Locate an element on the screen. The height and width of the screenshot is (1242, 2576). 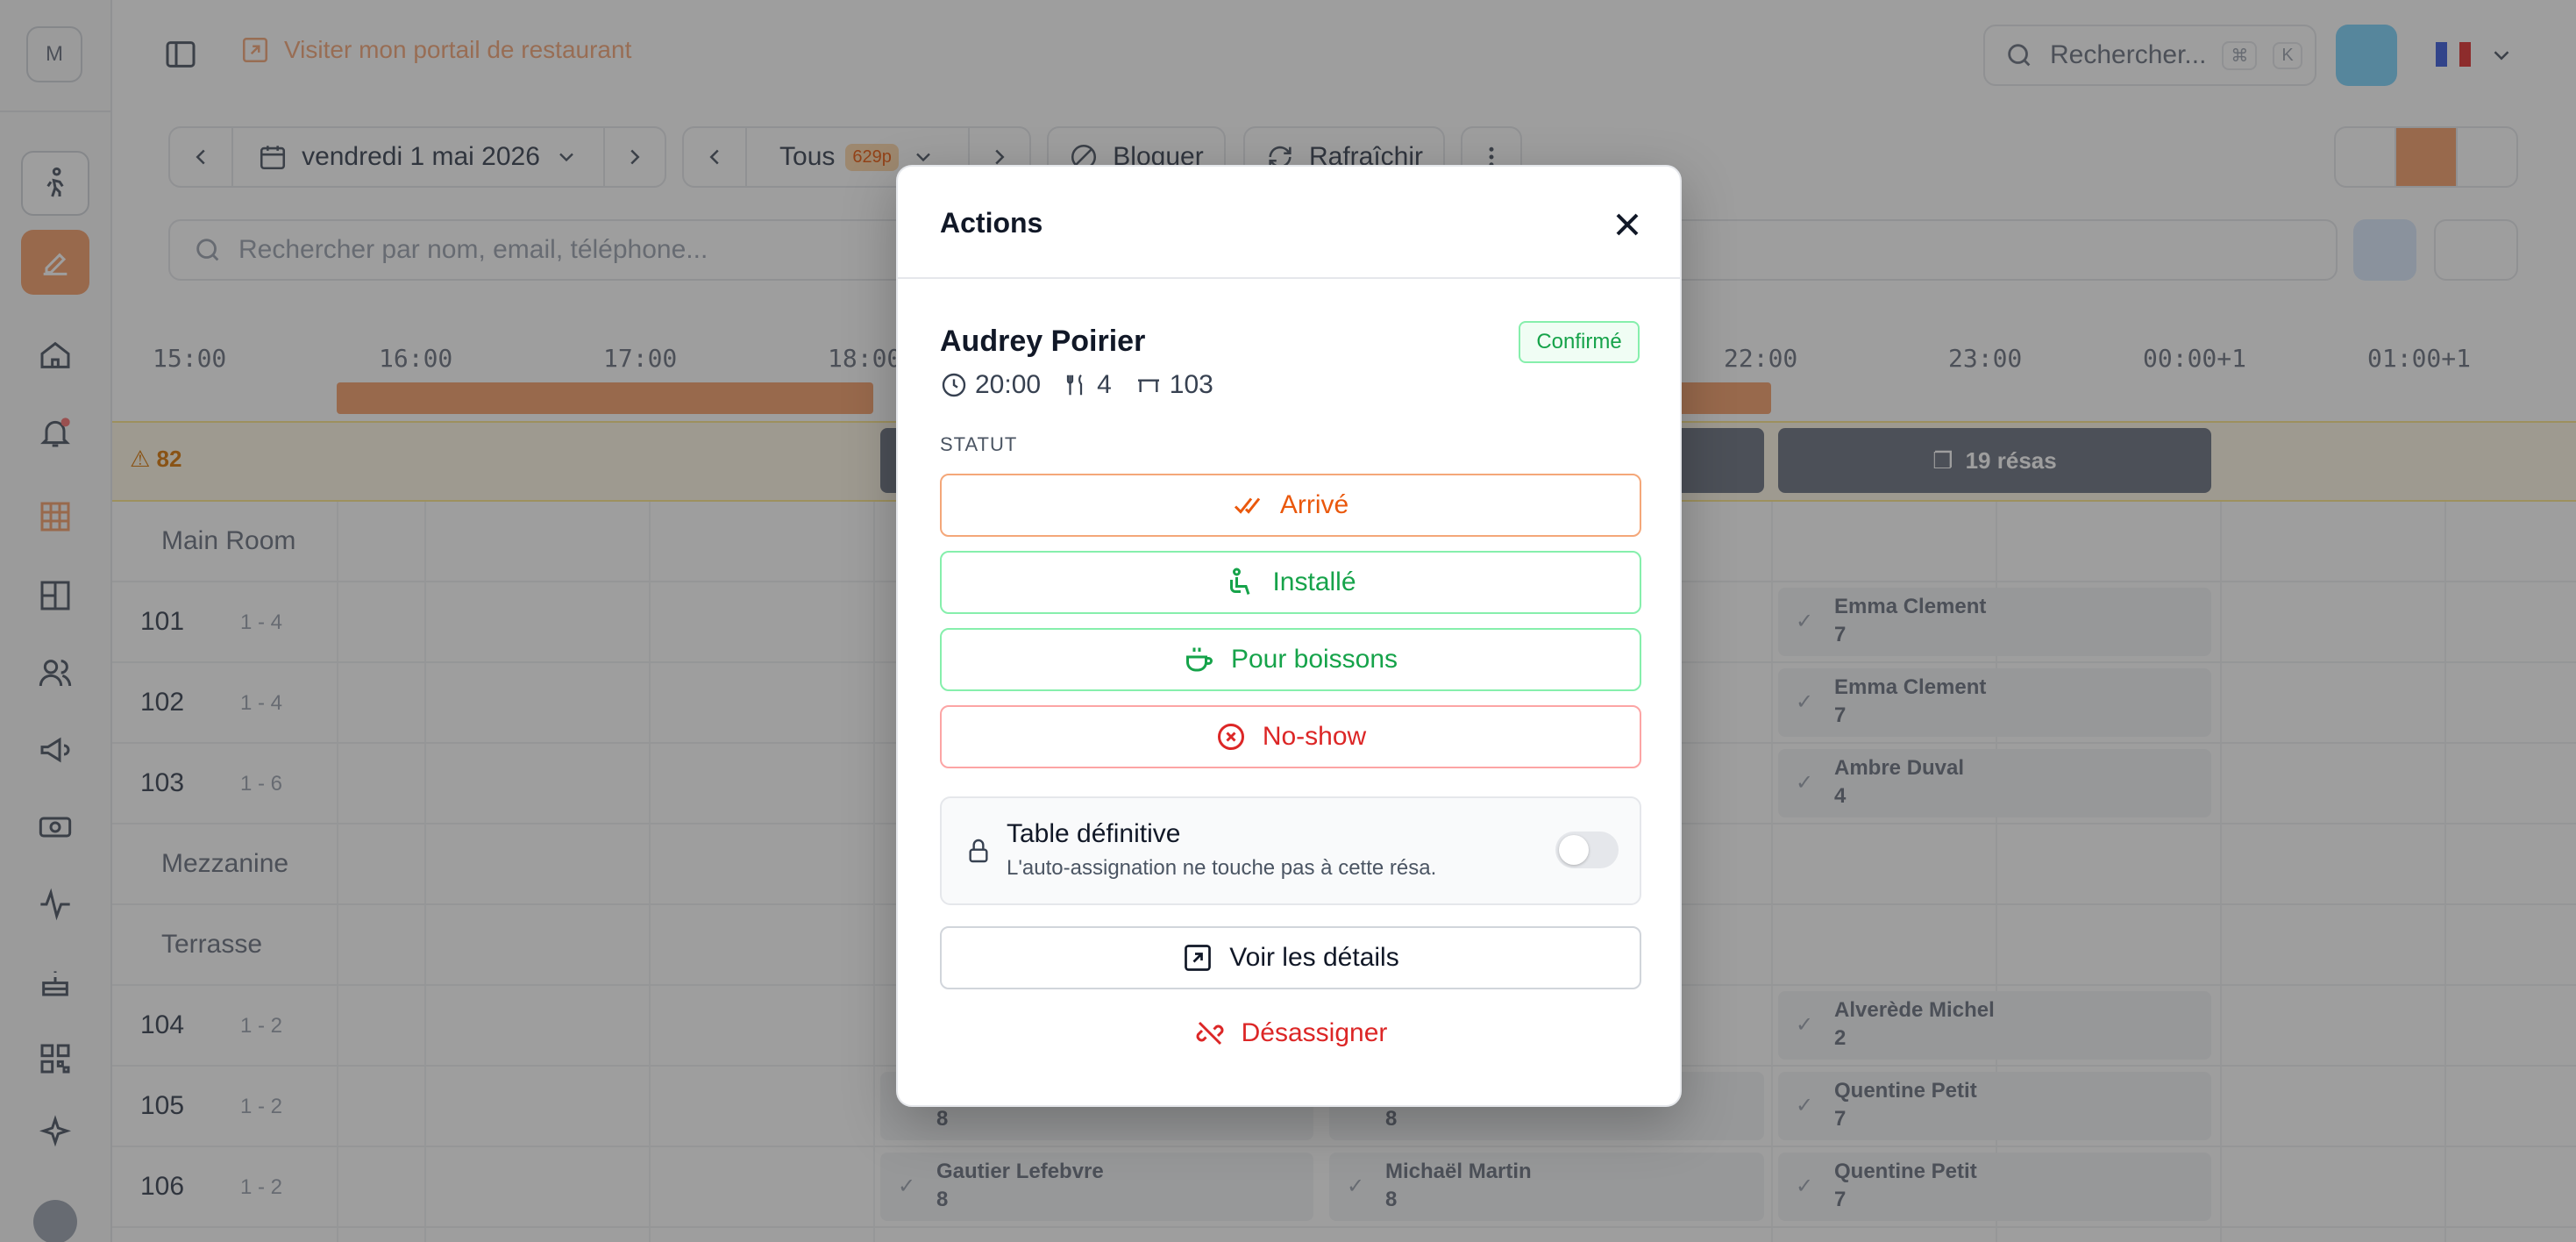
external-link-icon is located at coordinates (1198, 958).